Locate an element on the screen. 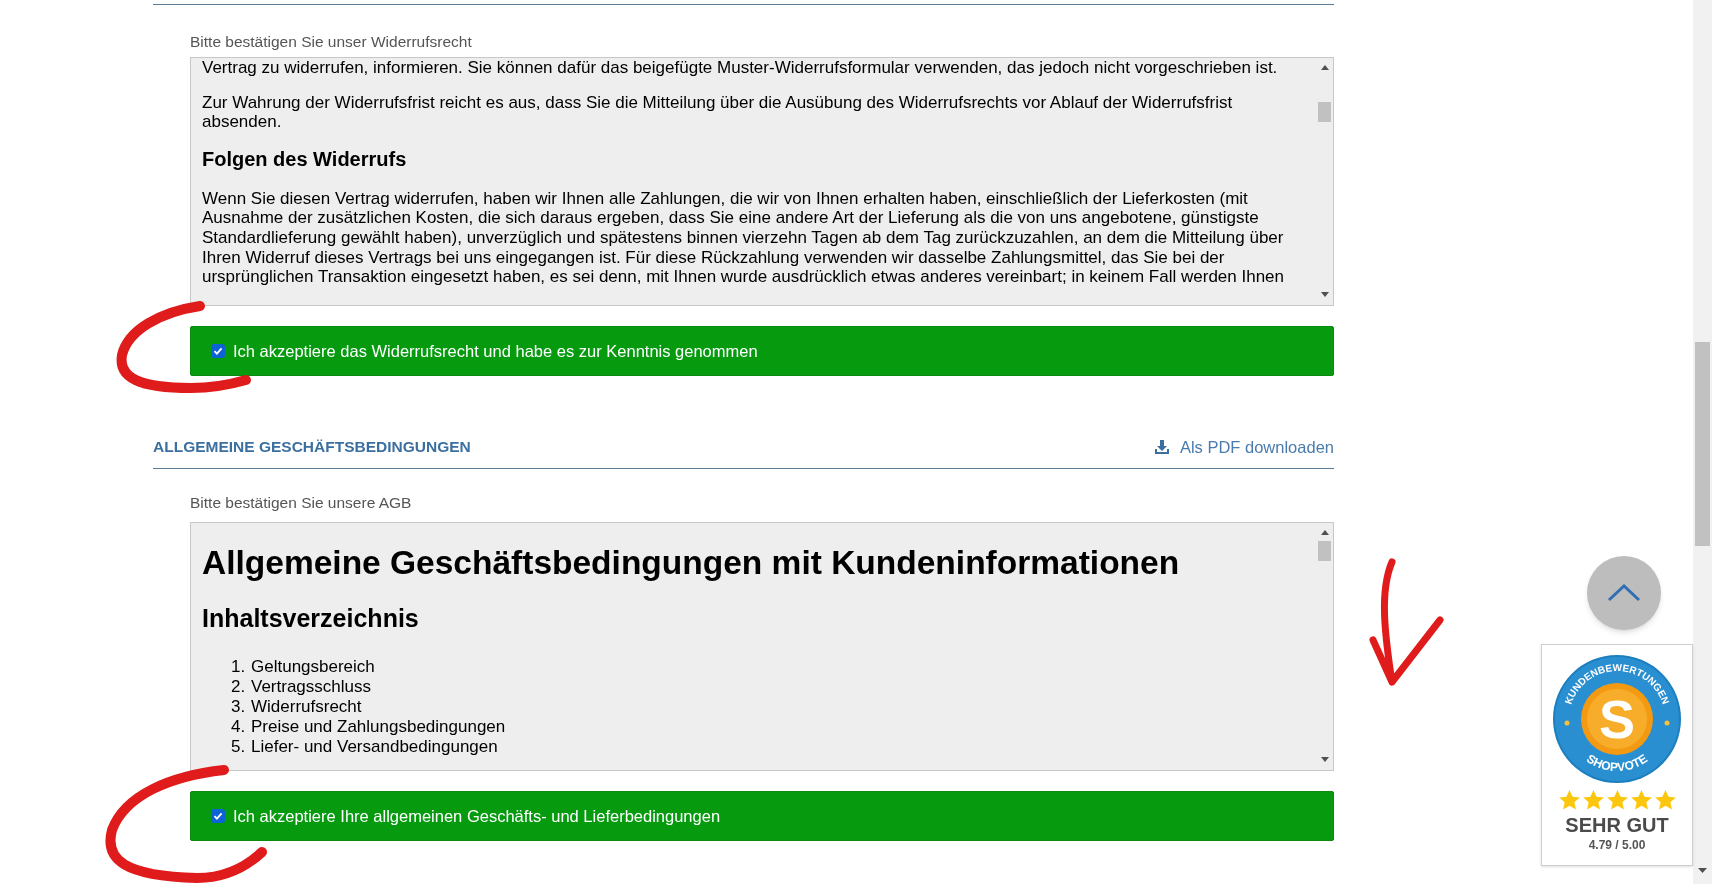 The width and height of the screenshot is (1712, 884). list-item-text: Widerrufsrecht is located at coordinates (306, 707).